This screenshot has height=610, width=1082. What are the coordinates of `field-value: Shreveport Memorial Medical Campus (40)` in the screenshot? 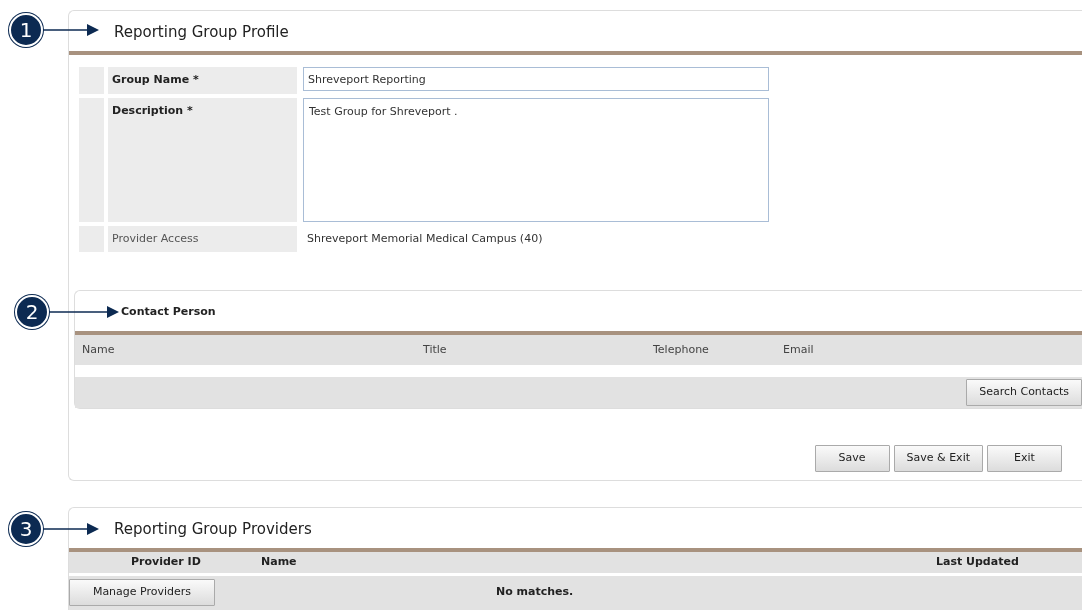 It's located at (425, 238).